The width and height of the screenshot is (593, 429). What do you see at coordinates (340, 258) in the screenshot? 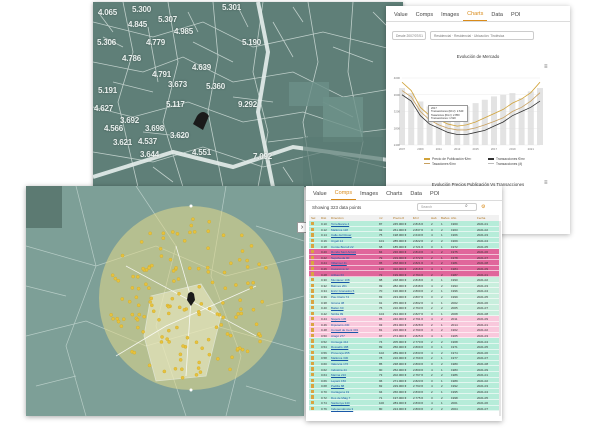
I see `address-link: Sepúlveda 90` at bounding box center [340, 258].